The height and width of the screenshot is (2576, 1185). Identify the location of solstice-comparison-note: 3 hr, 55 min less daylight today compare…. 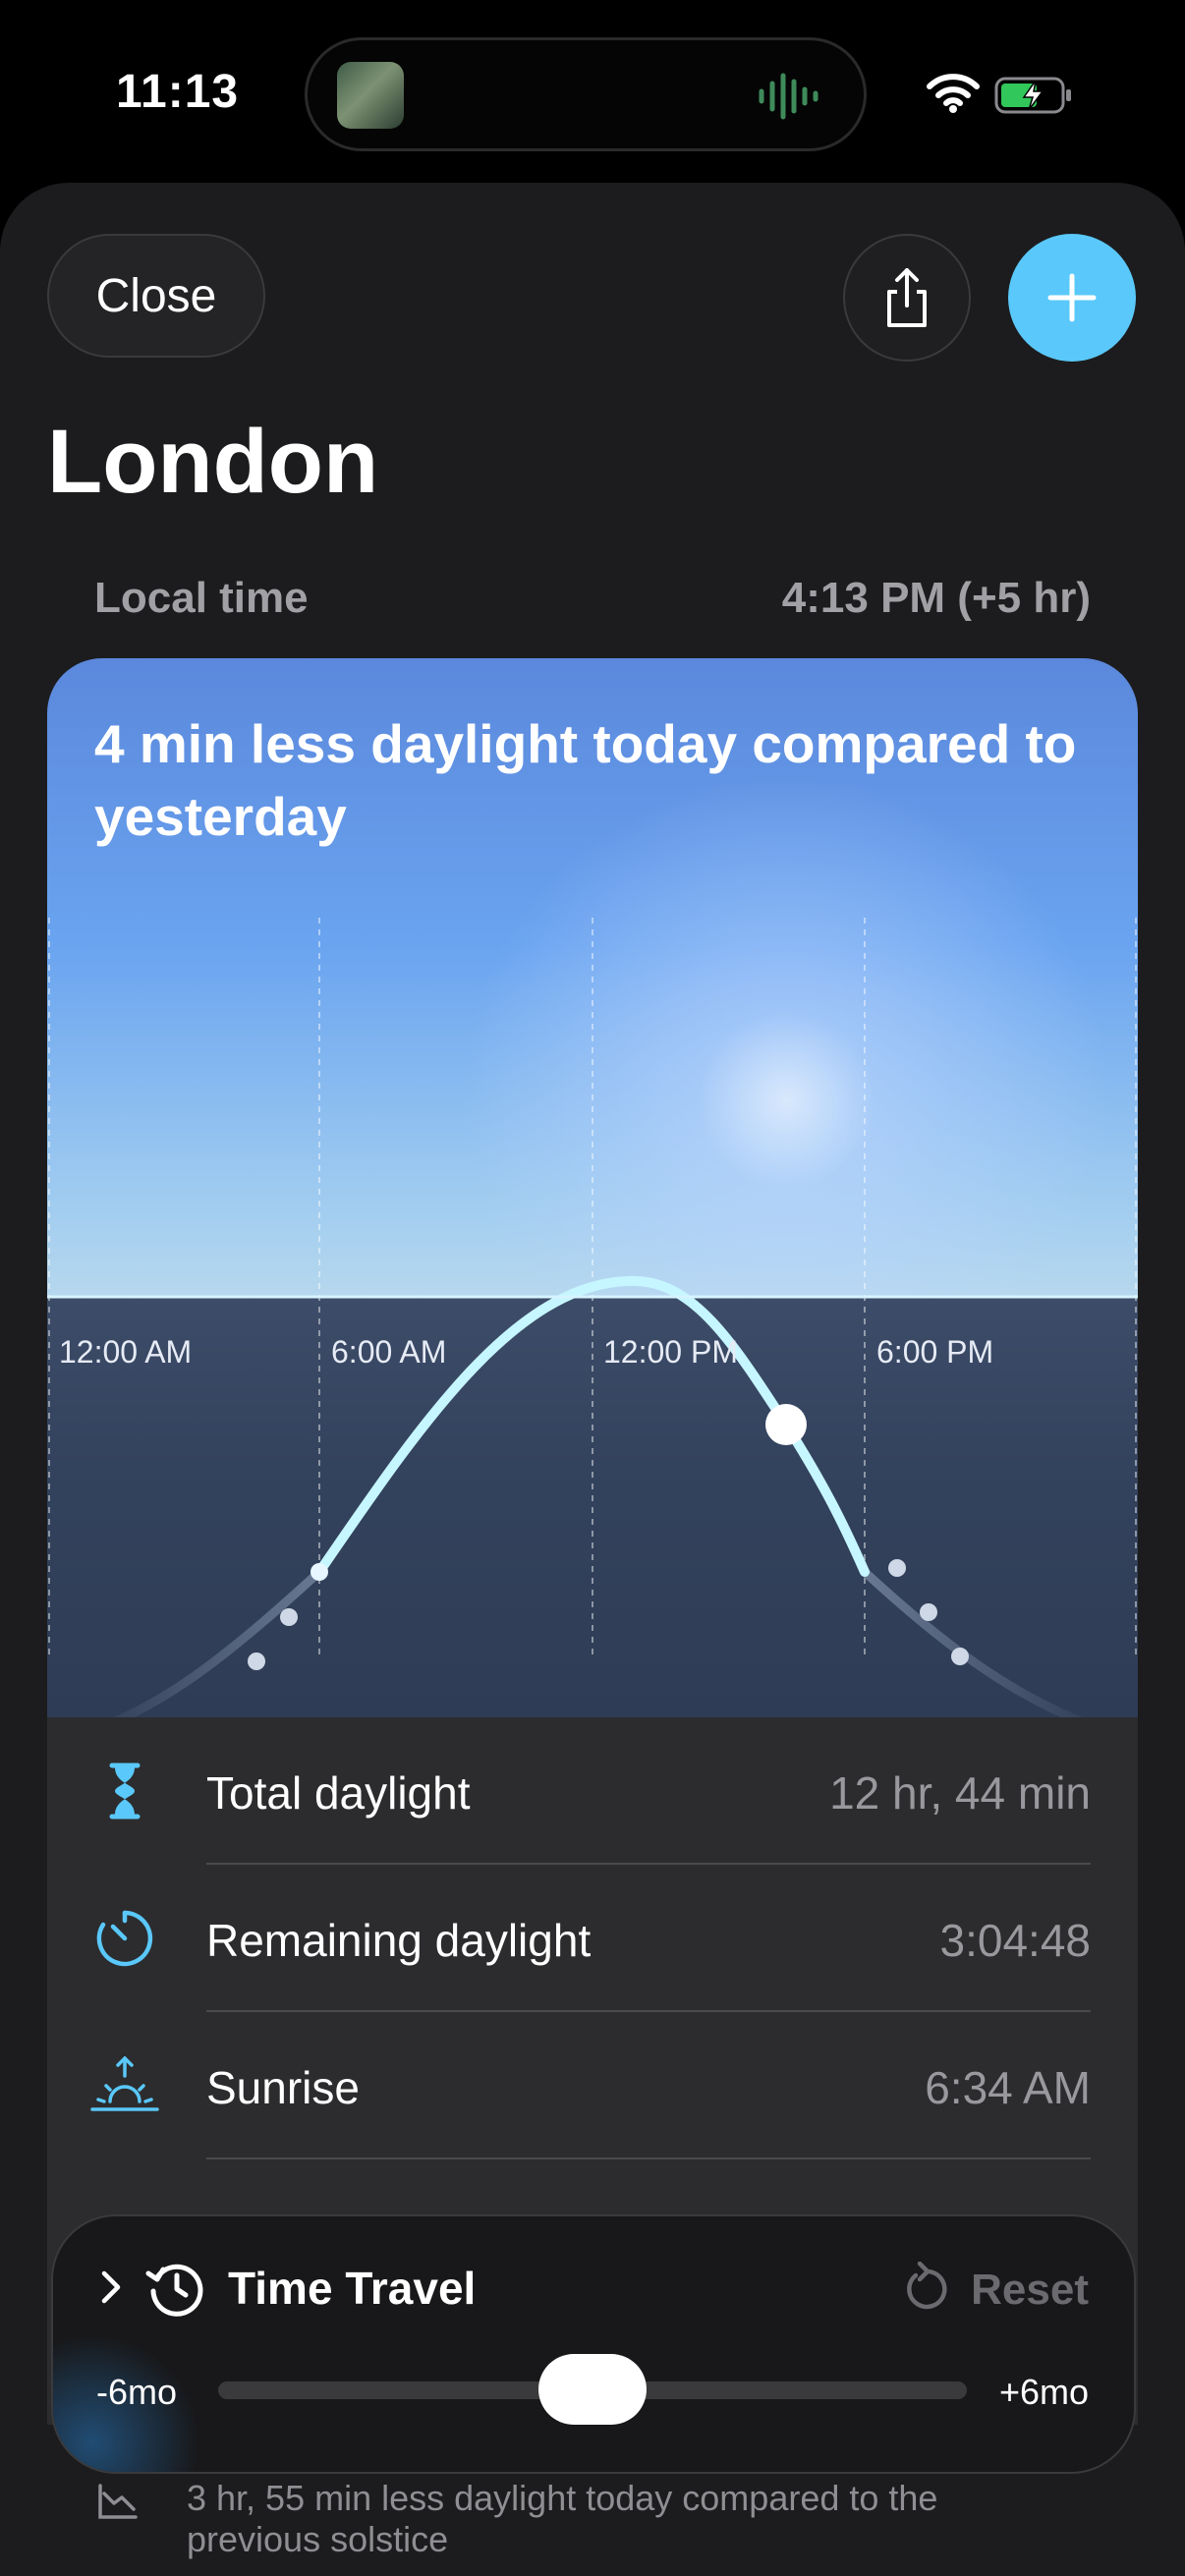
(563, 2518).